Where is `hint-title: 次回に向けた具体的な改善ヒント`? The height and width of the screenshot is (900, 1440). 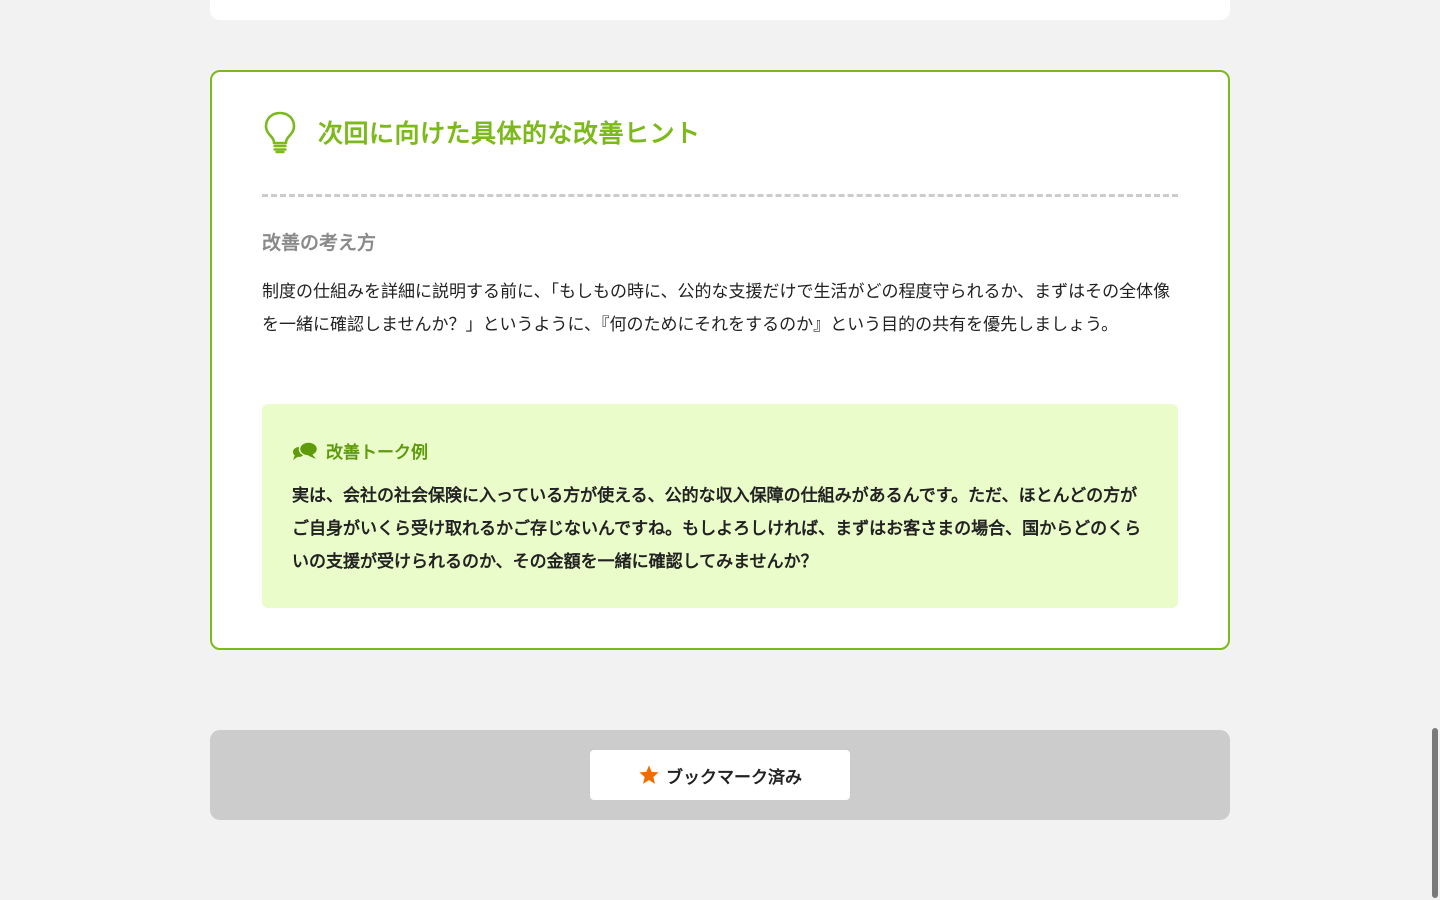
hint-title: 次回に向けた具体的な改善ヒント is located at coordinates (509, 133).